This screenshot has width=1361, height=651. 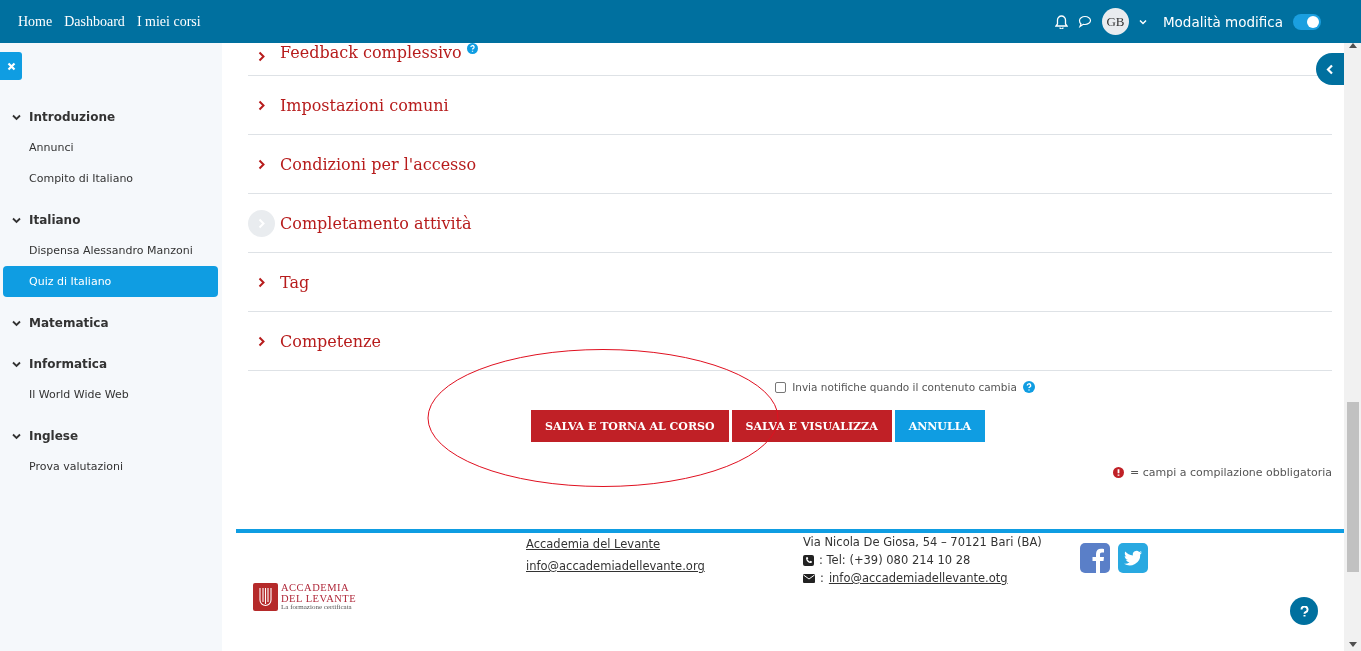 What do you see at coordinates (1084, 21) in the screenshot?
I see `chat-bubble-icon` at bounding box center [1084, 21].